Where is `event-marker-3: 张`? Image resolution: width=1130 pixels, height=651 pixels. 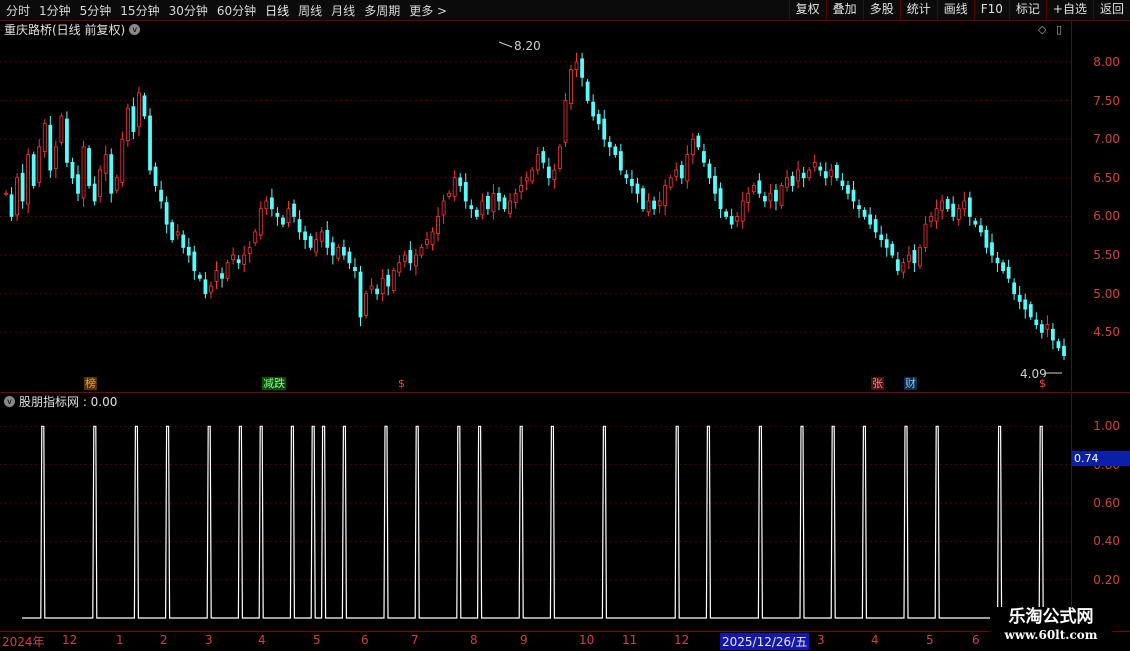
event-marker-3: 张 is located at coordinates (877, 383).